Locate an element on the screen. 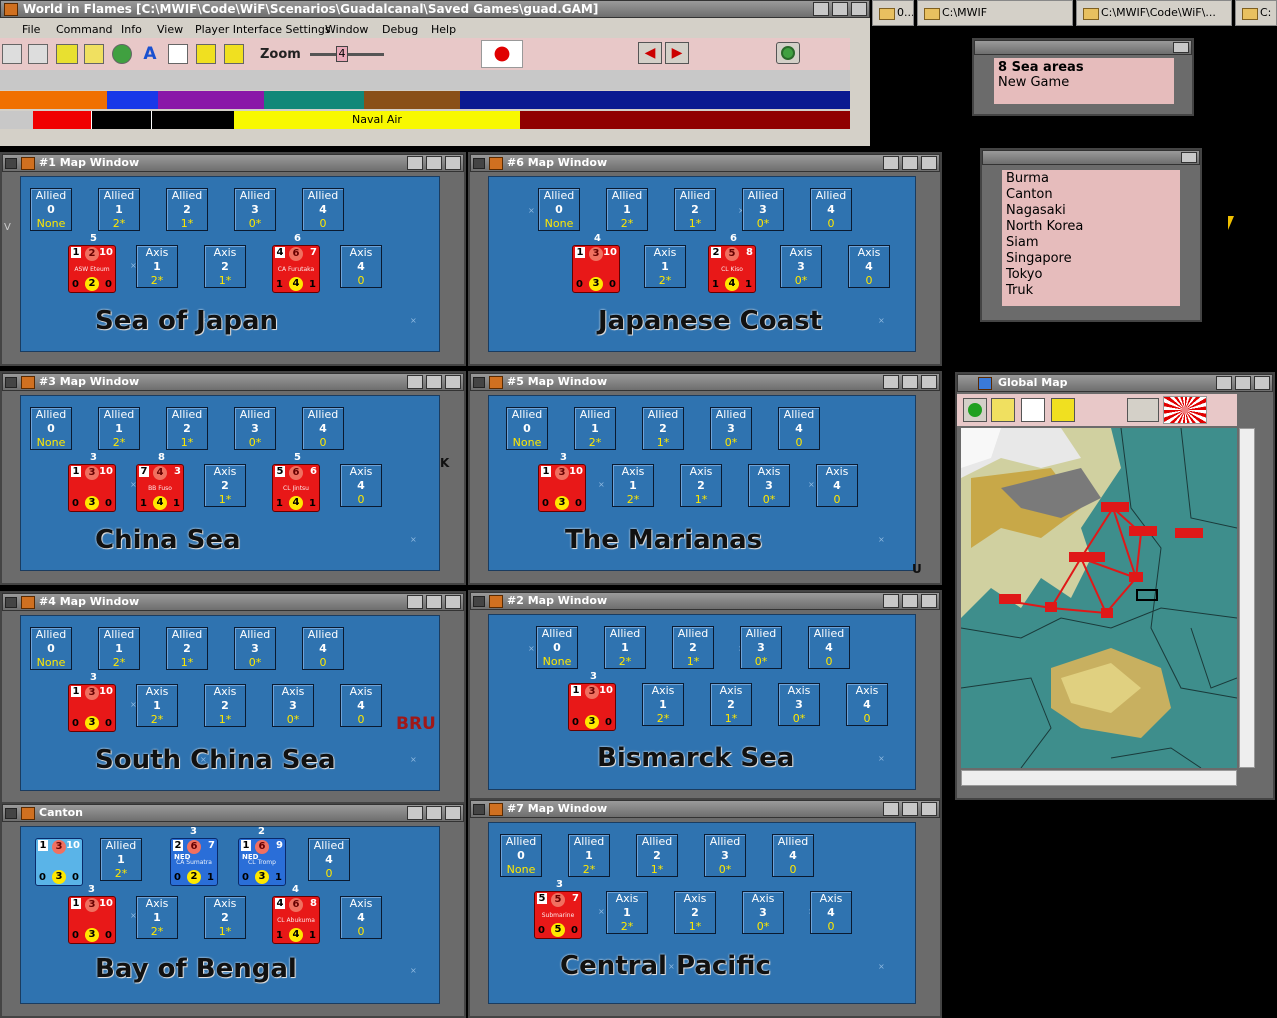 The image size is (1277, 1018). target-icon is located at coordinates (788, 53).